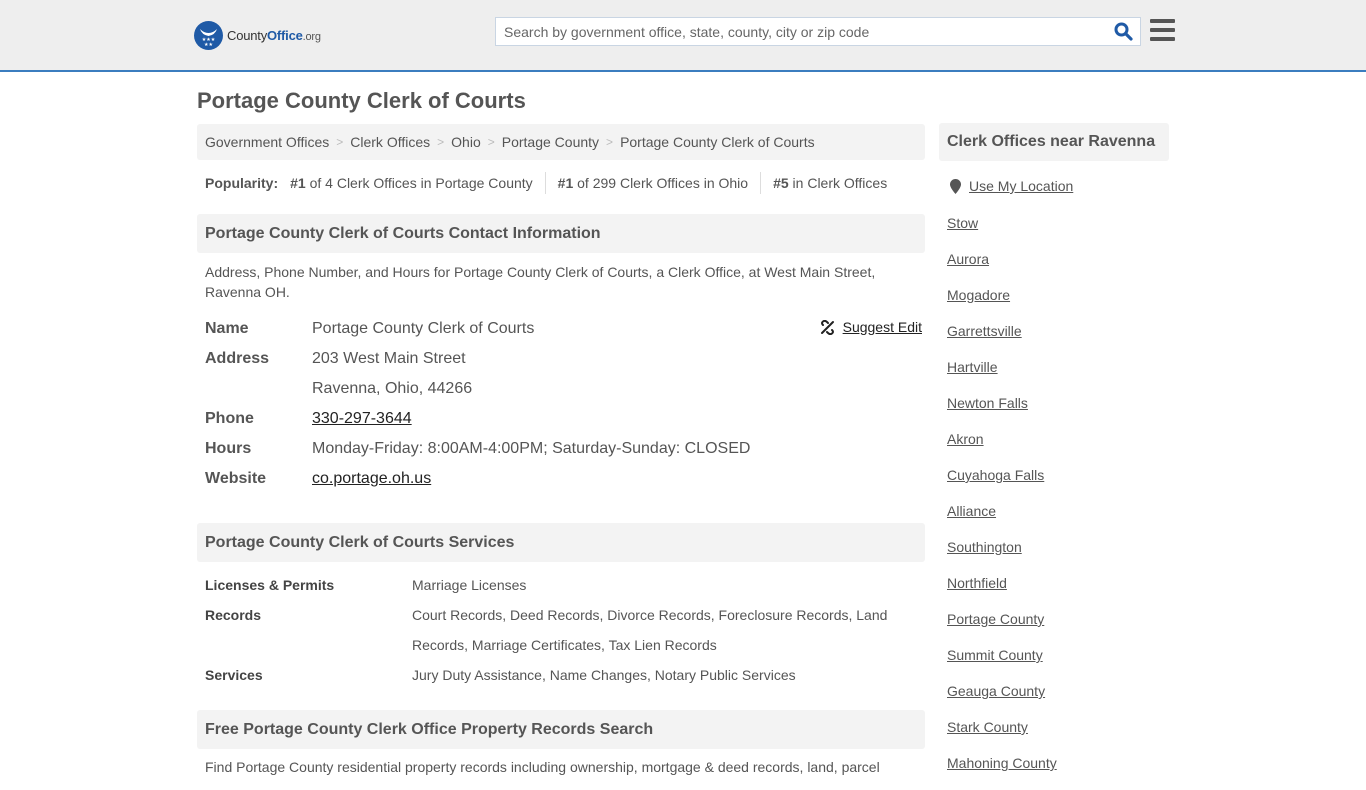 The height and width of the screenshot is (790, 1366). What do you see at coordinates (968, 259) in the screenshot?
I see `nearby-link: Aurora` at bounding box center [968, 259].